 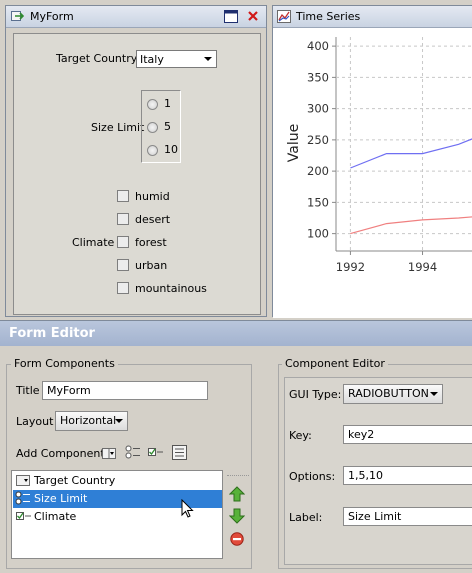 I want to click on form-icon, so click(x=18, y=16).